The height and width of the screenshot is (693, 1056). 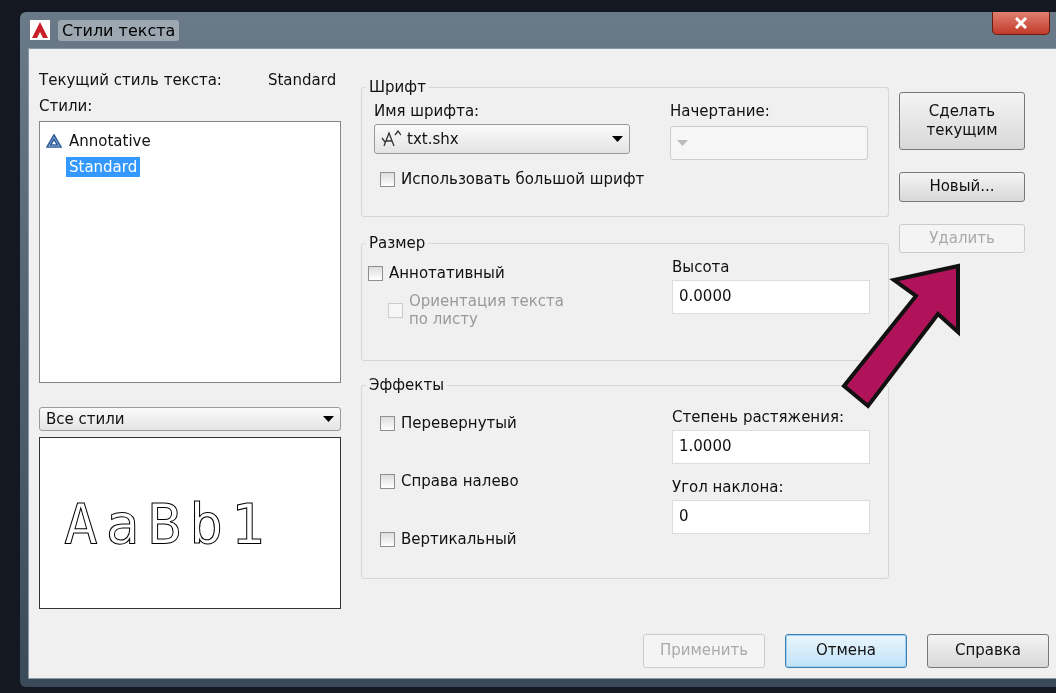 I want to click on font-name-dropdown: txt.shx, so click(x=502, y=139).